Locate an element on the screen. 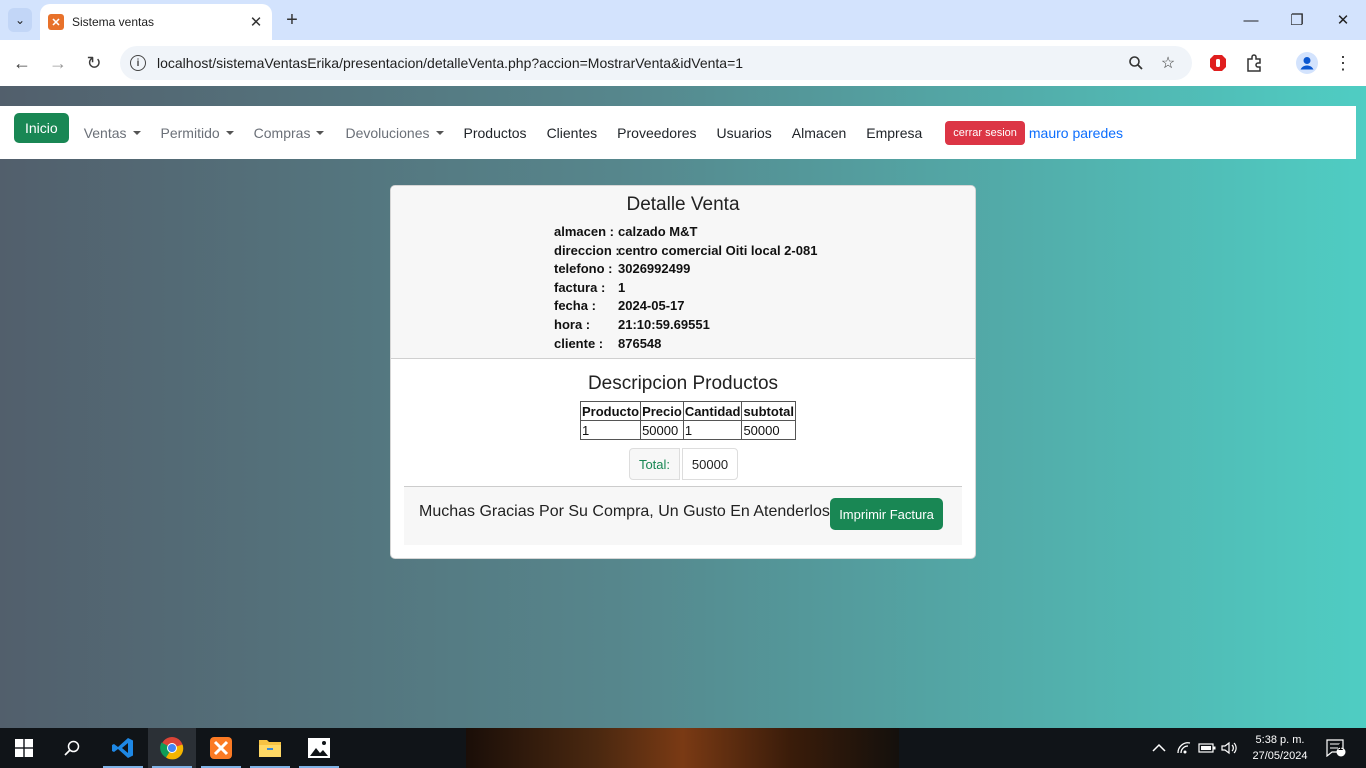 The width and height of the screenshot is (1366, 768). info-label: telefono : is located at coordinates (583, 269).